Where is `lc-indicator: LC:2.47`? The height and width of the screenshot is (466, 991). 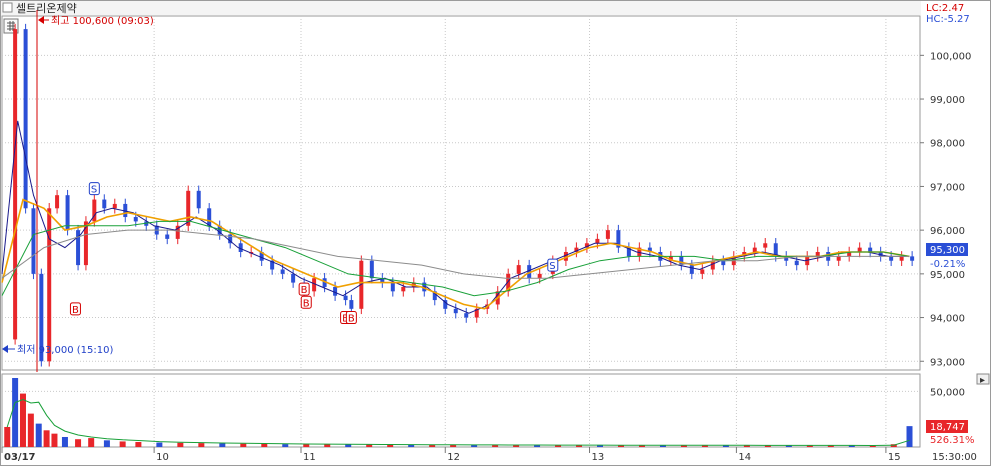 lc-indicator: LC:2.47 is located at coordinates (945, 8).